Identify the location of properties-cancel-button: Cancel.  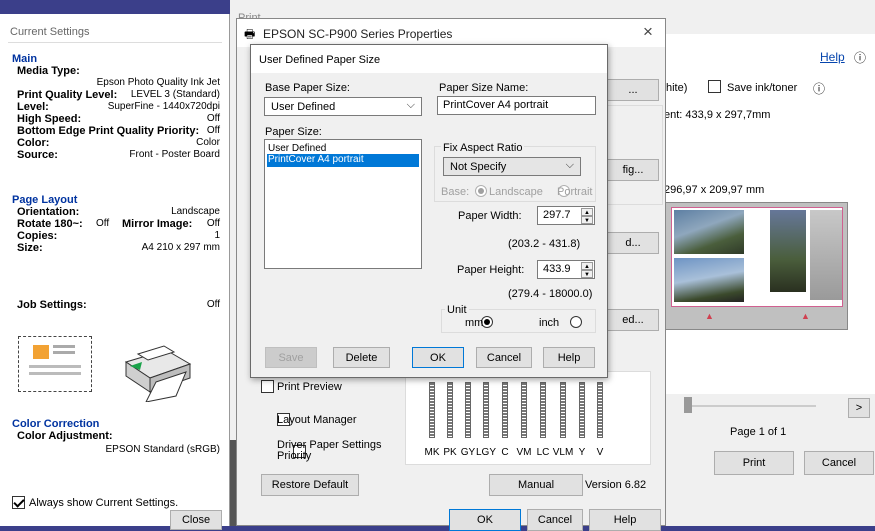
(555, 520).